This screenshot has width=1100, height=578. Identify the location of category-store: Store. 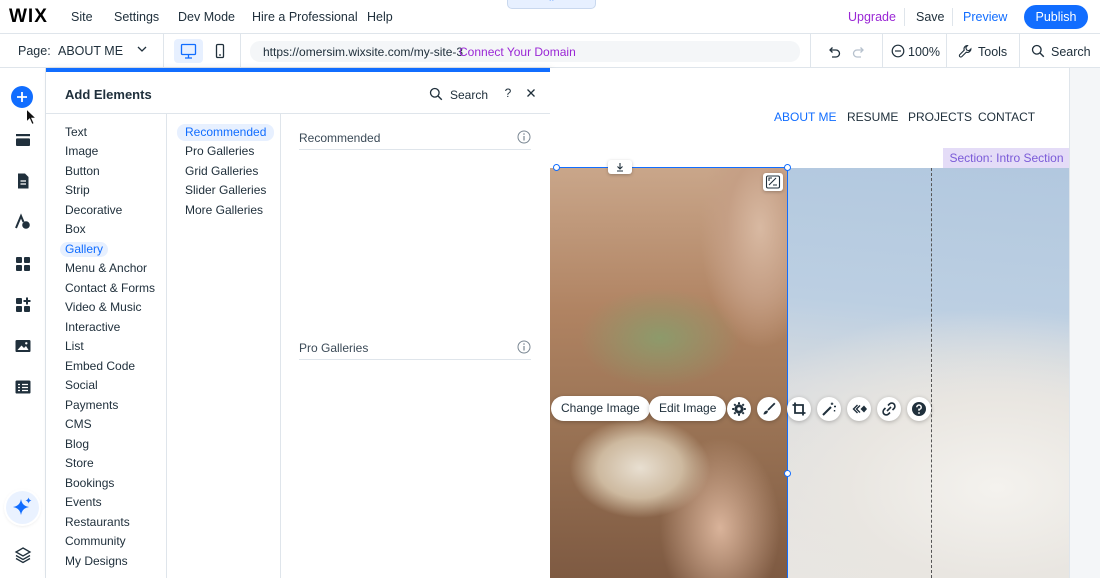
(79, 463).